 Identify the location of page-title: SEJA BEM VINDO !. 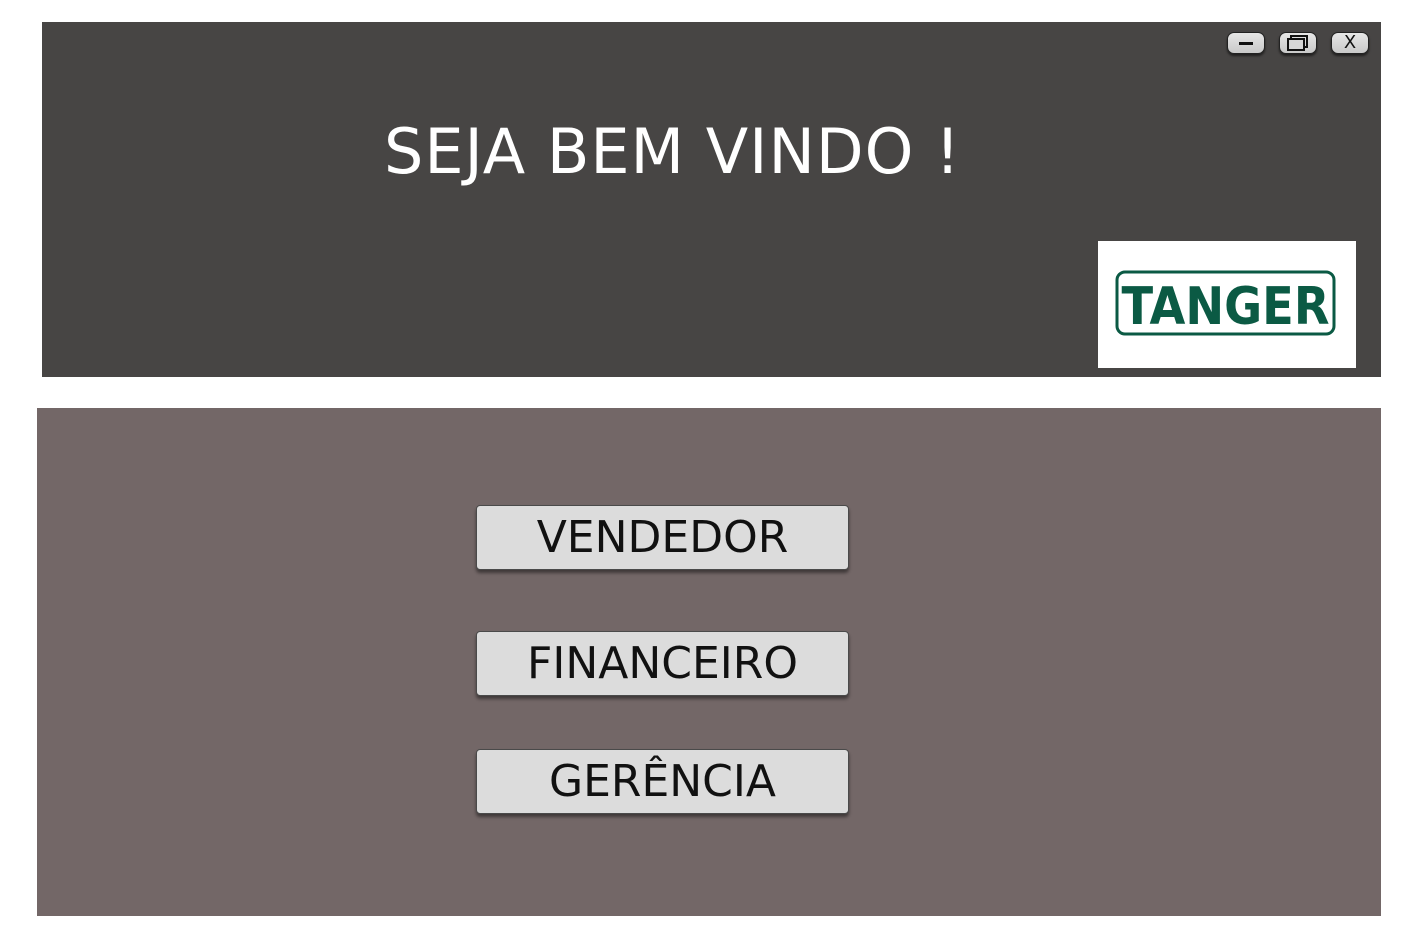
(672, 151).